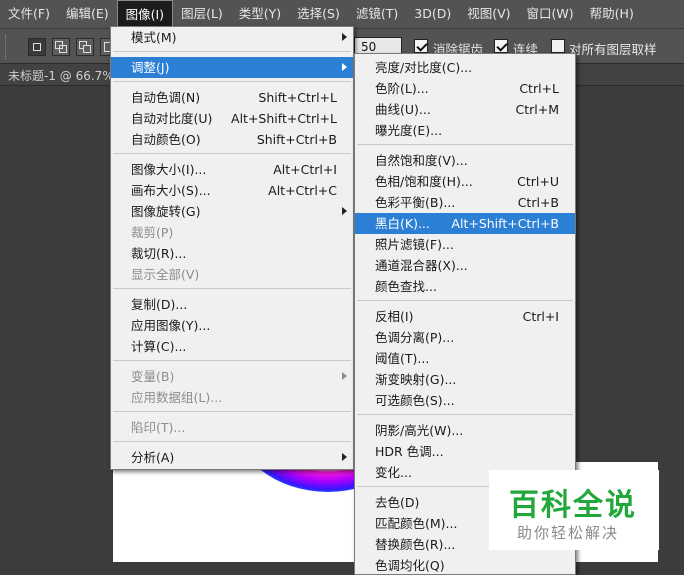 Image resolution: width=684 pixels, height=575 pixels. What do you see at coordinates (377, 14) in the screenshot?
I see `menu-filter: 滤镜(T)` at bounding box center [377, 14].